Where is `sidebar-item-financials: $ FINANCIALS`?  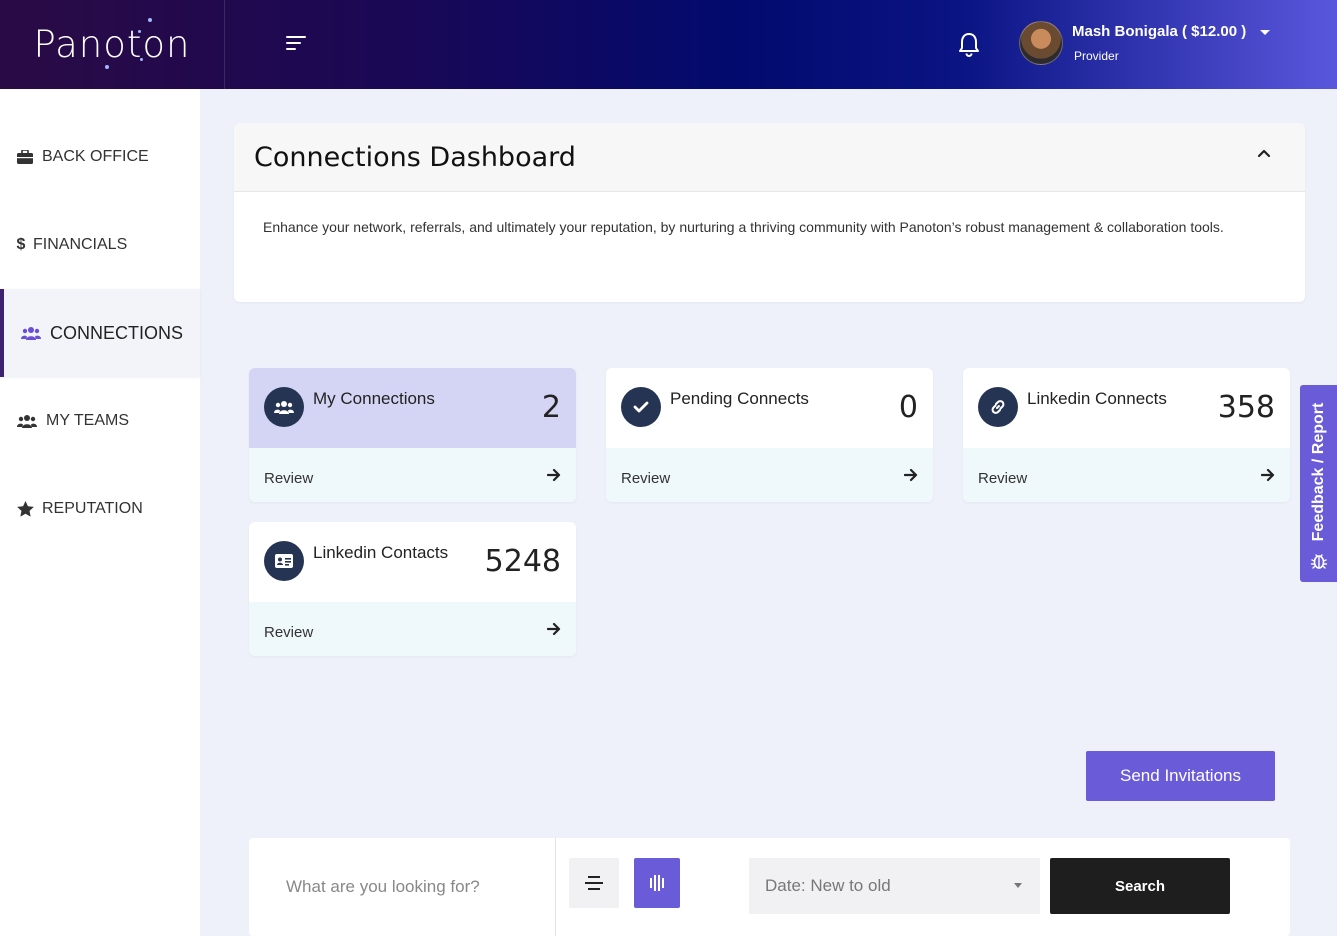 sidebar-item-financials: $ FINANCIALS is located at coordinates (100, 245).